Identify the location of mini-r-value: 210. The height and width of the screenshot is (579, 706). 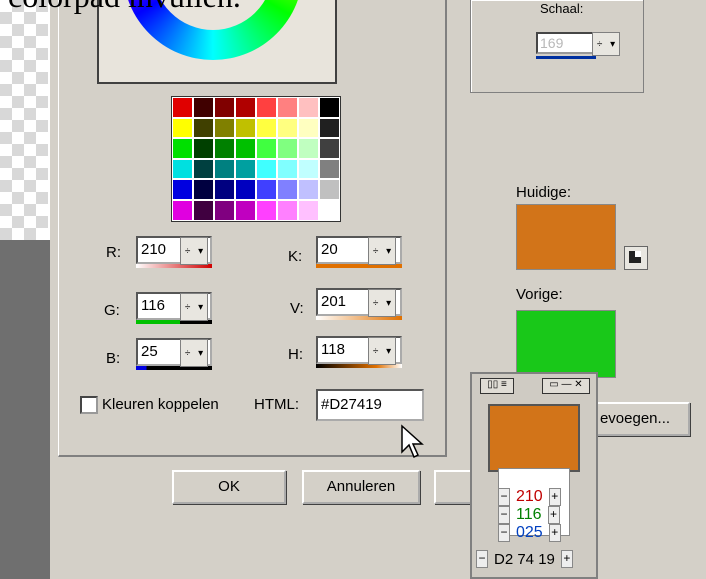
(529, 496).